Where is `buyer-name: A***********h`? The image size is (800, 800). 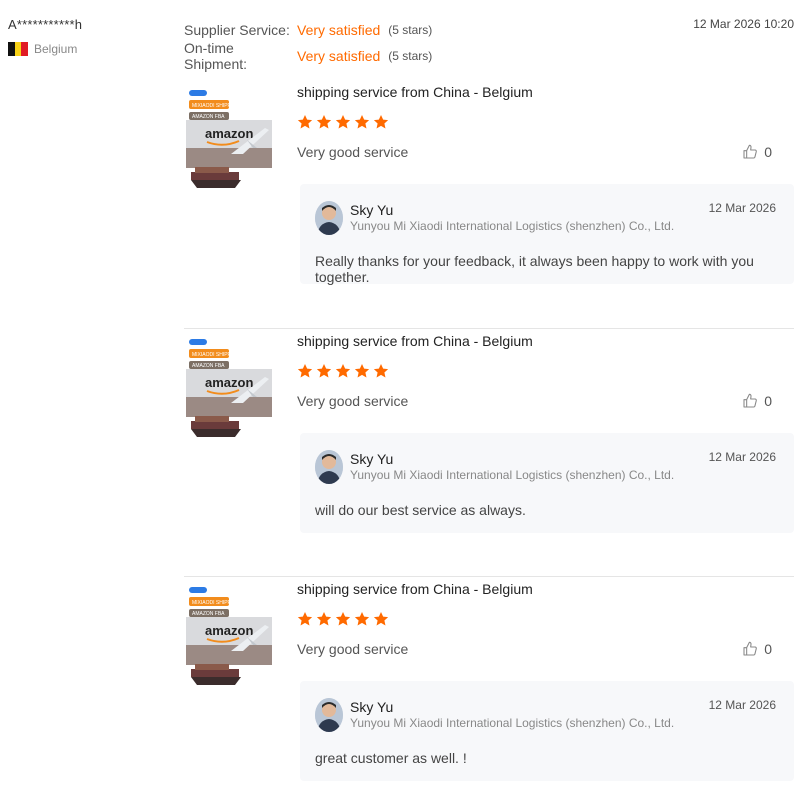
buyer-name: A***********h is located at coordinates (45, 24).